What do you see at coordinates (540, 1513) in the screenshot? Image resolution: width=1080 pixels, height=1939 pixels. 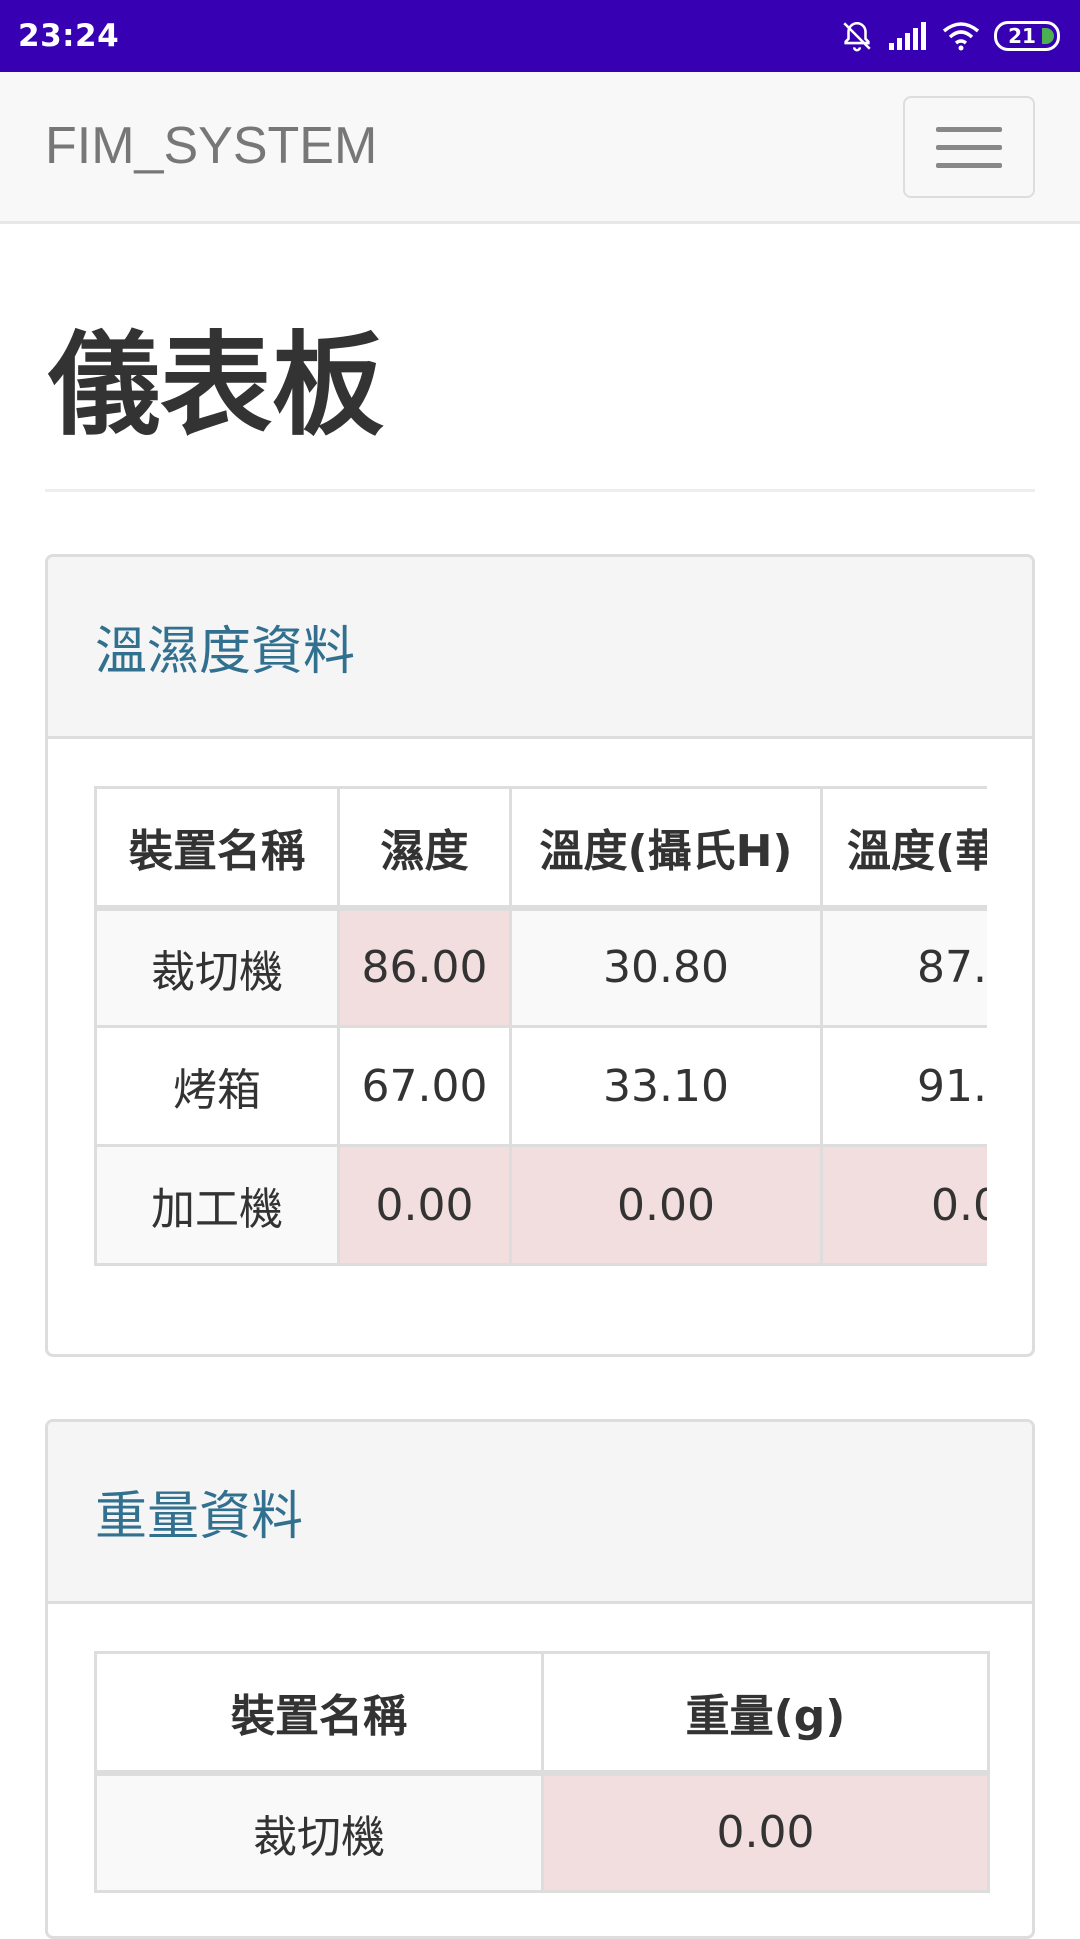 I see `panel-heading: 重量資料` at bounding box center [540, 1513].